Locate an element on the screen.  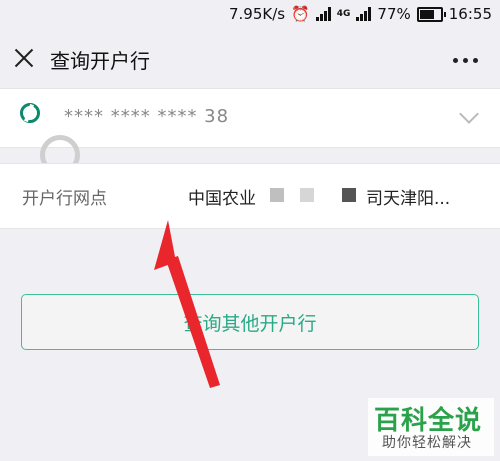
watermark-subtitle: 助你轻松解决 is located at coordinates (427, 443).